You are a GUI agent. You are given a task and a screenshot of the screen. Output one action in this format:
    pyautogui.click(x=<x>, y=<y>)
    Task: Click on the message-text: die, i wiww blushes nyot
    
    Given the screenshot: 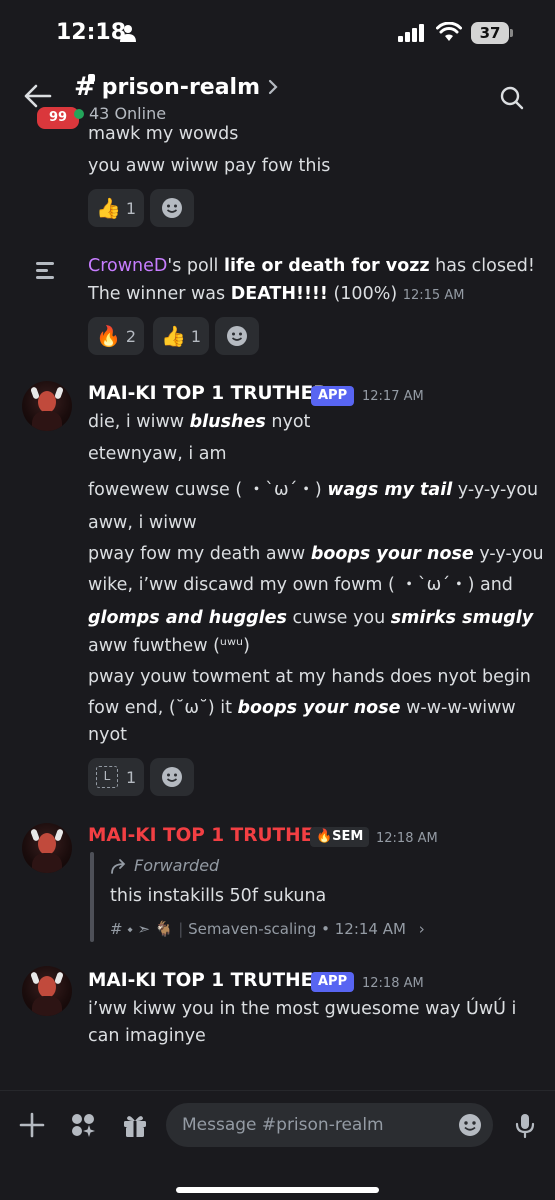 What is the action you would take?
    pyautogui.click(x=199, y=422)
    